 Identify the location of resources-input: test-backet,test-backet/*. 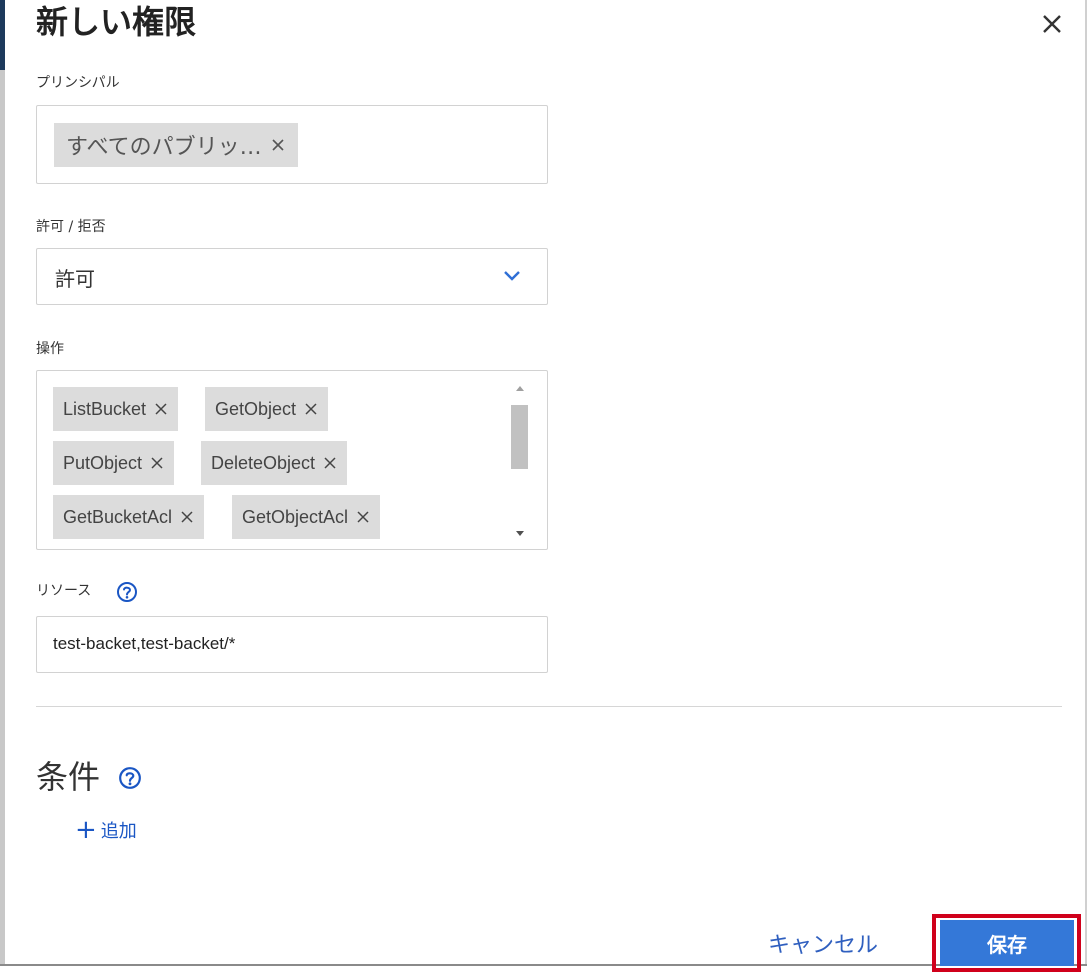
(292, 644).